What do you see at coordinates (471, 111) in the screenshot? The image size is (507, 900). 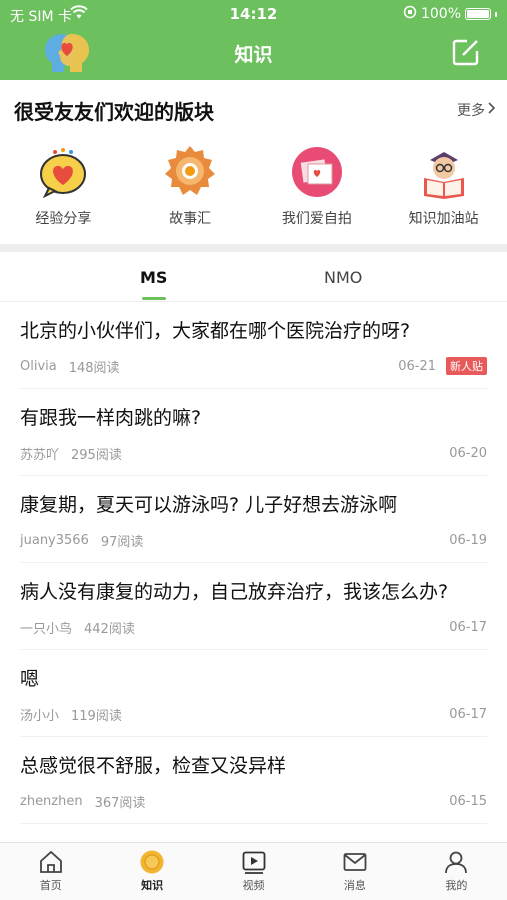 I see `more-label: 更多` at bounding box center [471, 111].